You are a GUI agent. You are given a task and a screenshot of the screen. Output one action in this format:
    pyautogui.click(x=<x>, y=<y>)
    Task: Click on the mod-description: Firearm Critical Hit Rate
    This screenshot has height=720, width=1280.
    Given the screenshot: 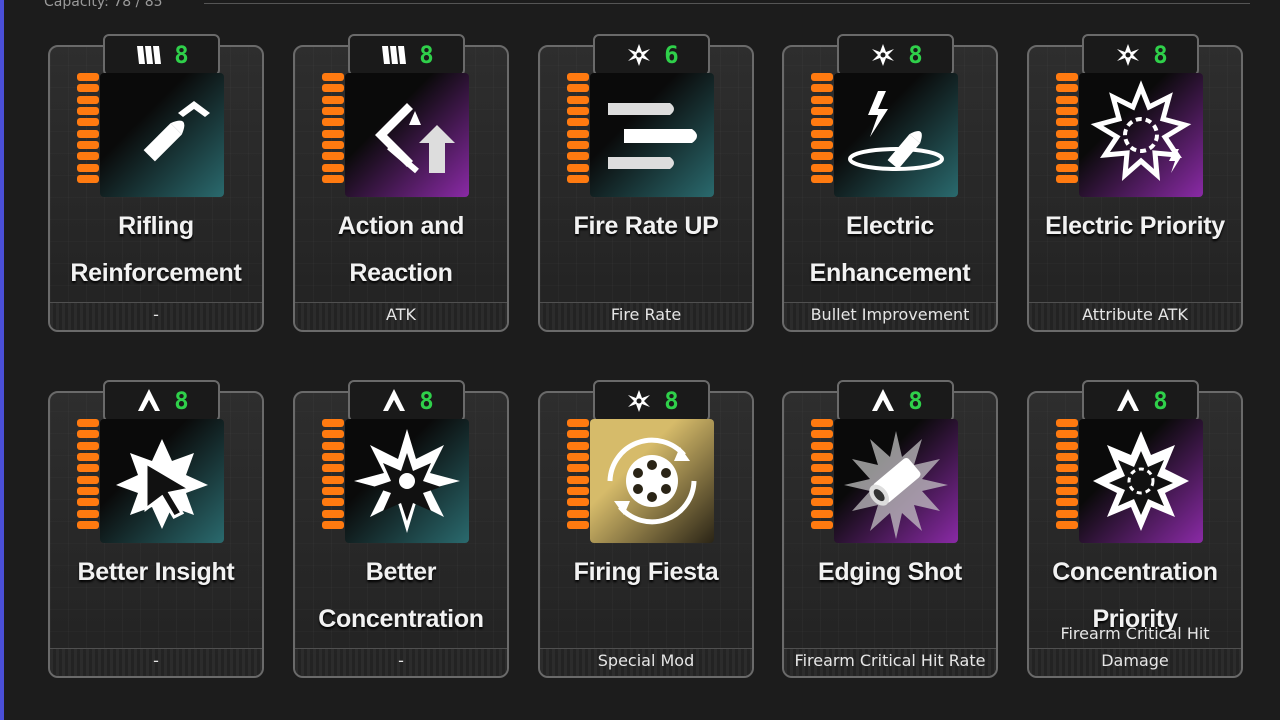 What is the action you would take?
    pyautogui.click(x=890, y=660)
    